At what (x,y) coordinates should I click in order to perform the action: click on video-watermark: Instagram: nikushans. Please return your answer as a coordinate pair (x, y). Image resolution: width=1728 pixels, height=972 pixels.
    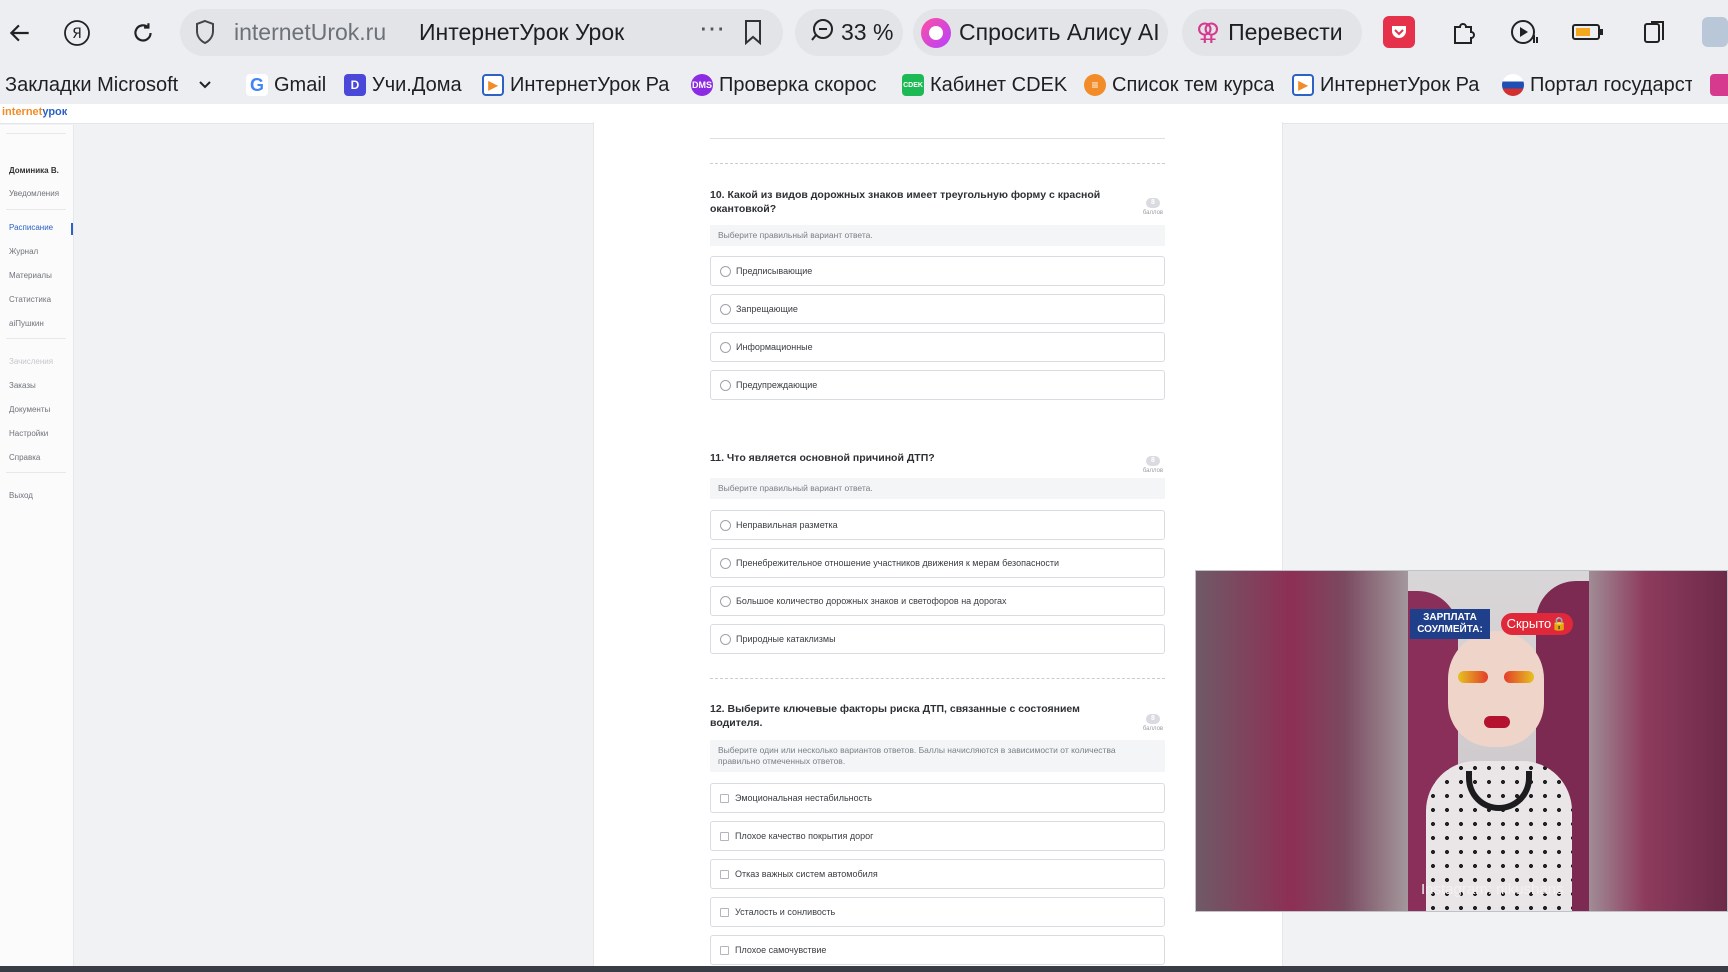
    Looking at the image, I should click on (1492, 889).